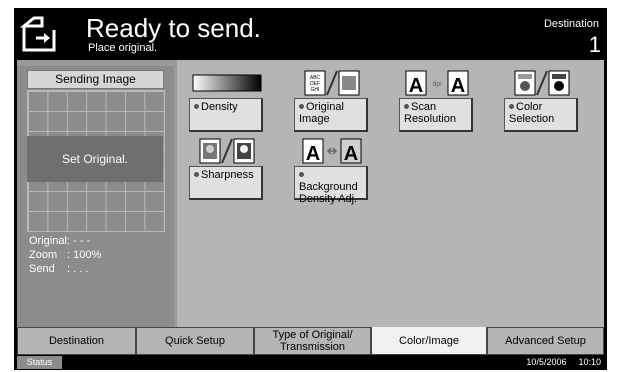 This screenshot has height=372, width=620. Describe the element at coordinates (594, 44) in the screenshot. I see `destination-count: 1` at that location.